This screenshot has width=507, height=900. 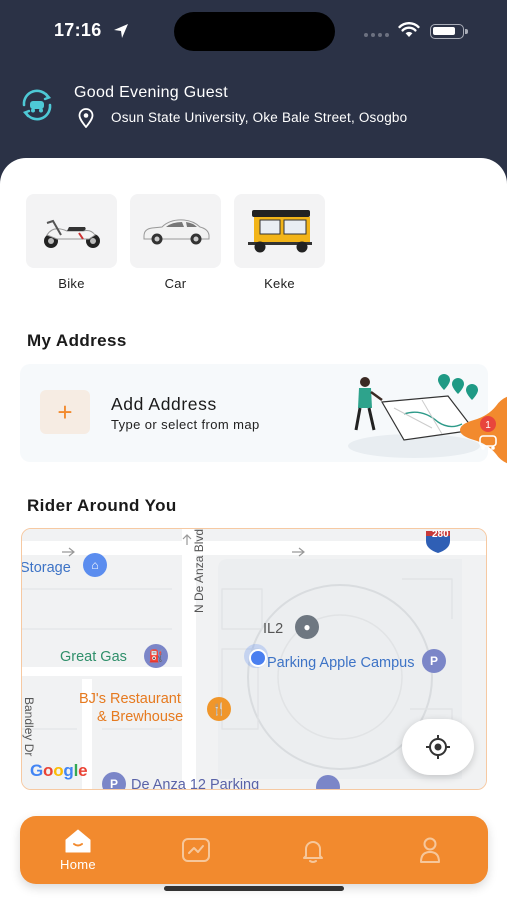 I want to click on car-icon, so click(x=176, y=232).